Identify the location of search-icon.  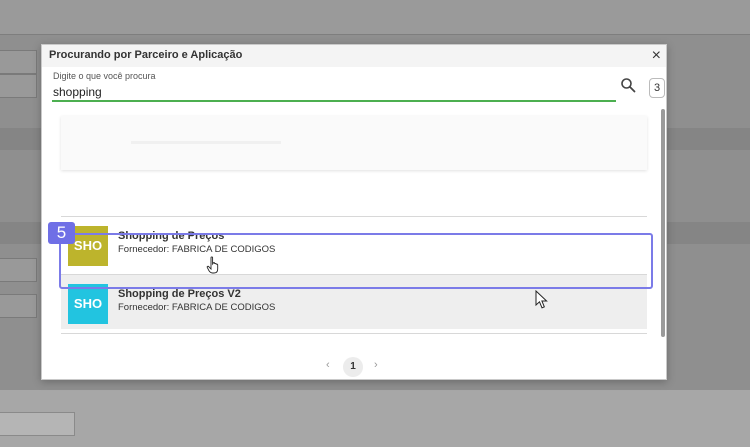
(628, 85).